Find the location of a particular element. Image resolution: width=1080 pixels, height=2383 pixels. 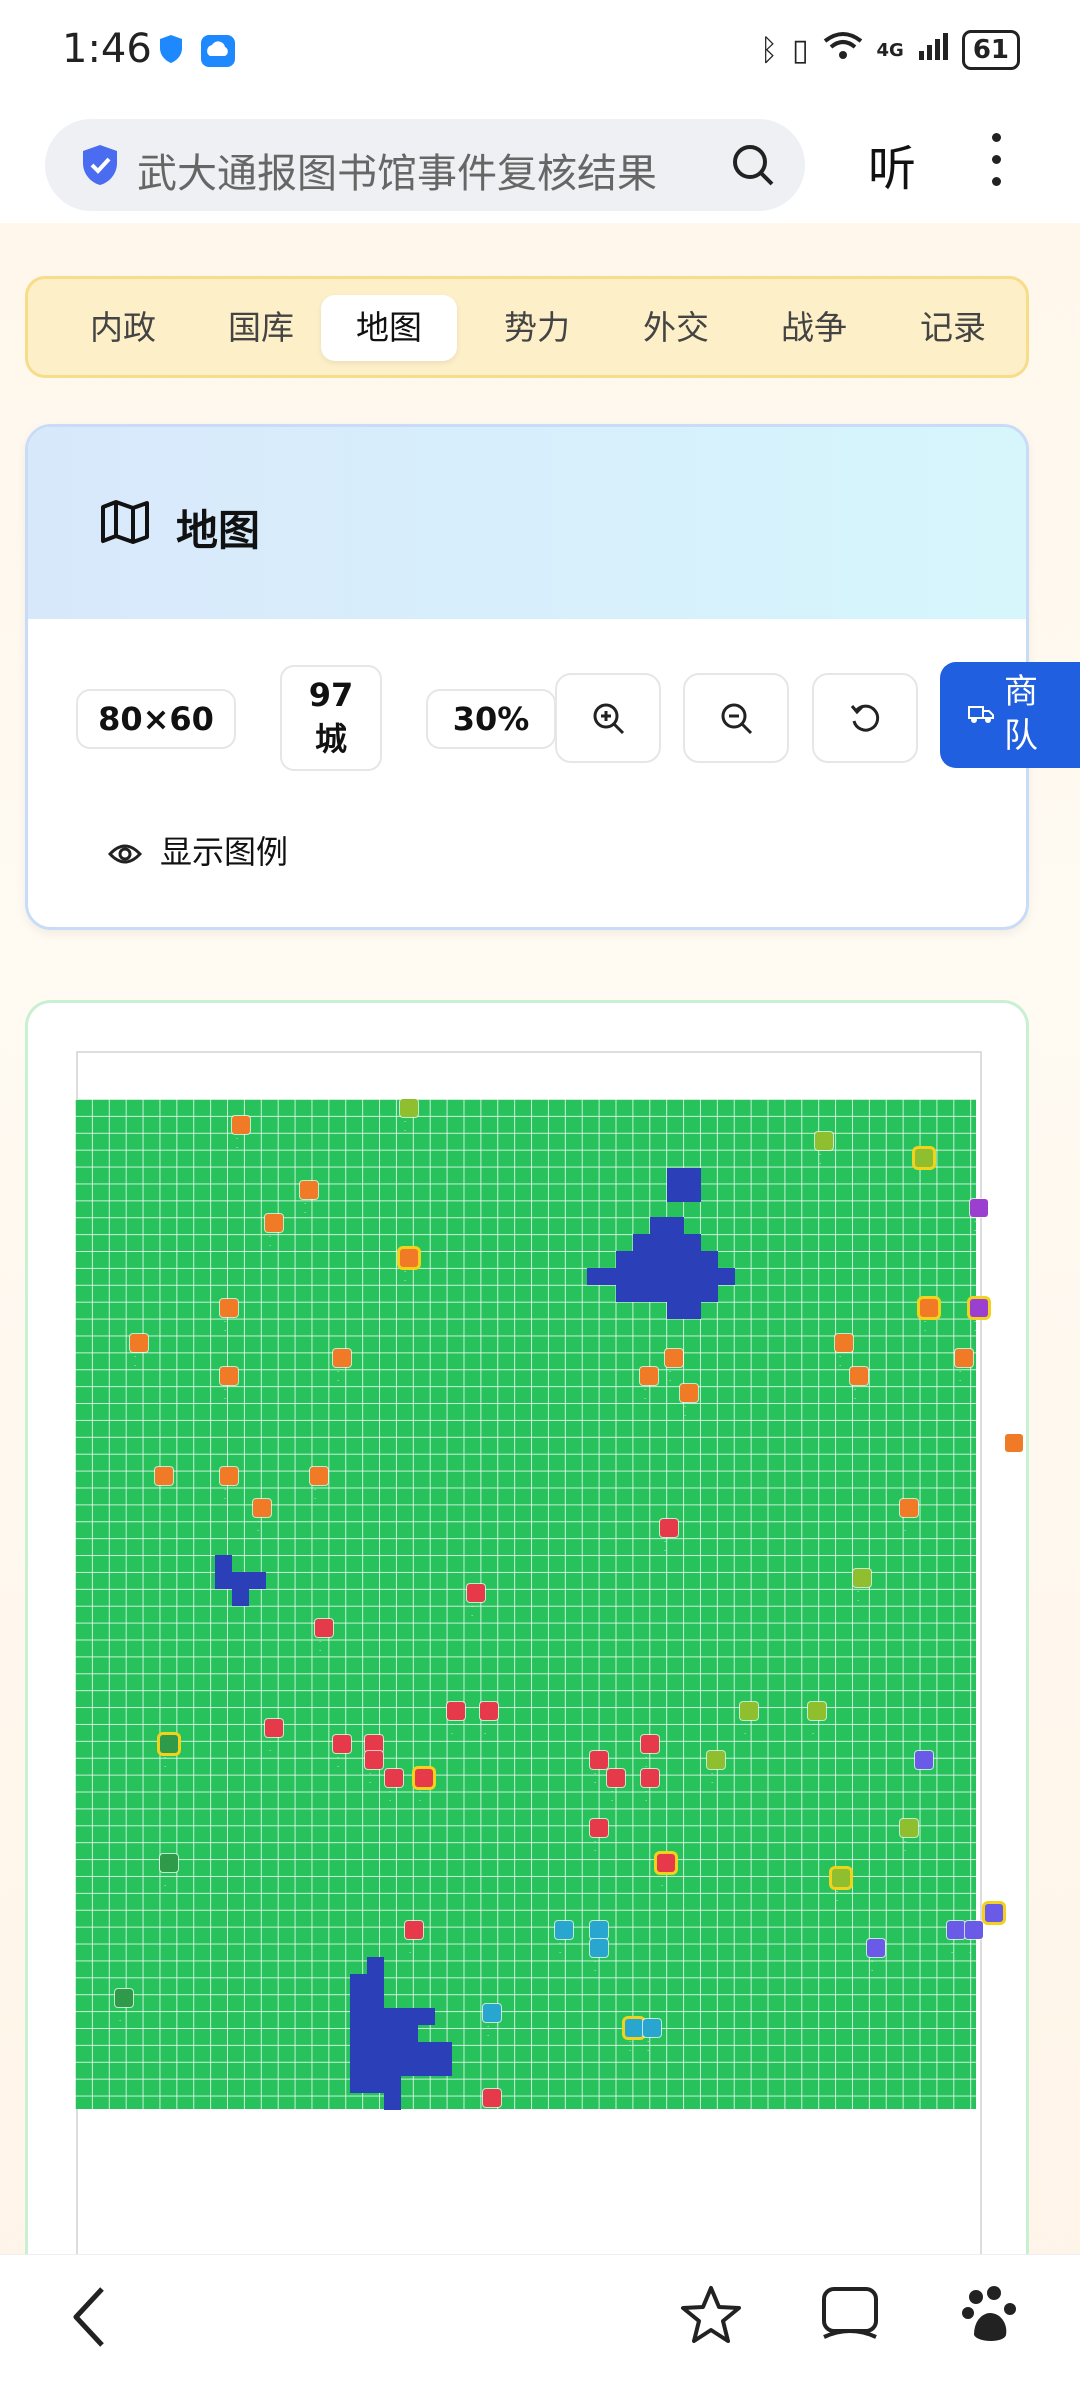

show-legend-toggle: 显示图例 is located at coordinates (197, 850).